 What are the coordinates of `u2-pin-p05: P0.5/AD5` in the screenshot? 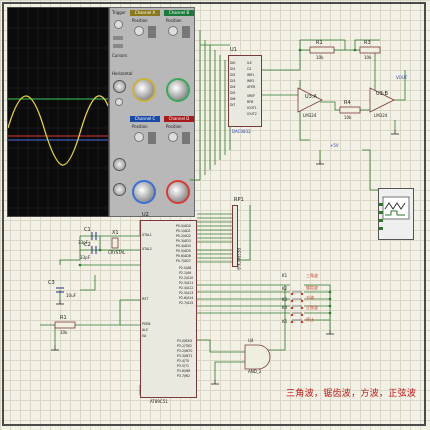 It's located at (183, 251).